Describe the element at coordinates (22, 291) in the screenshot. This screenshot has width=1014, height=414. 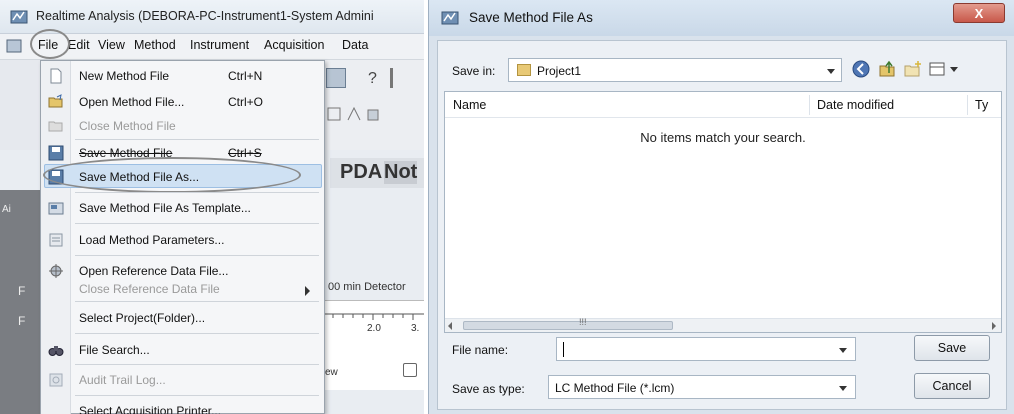
I see `side-letter-2: F` at that location.